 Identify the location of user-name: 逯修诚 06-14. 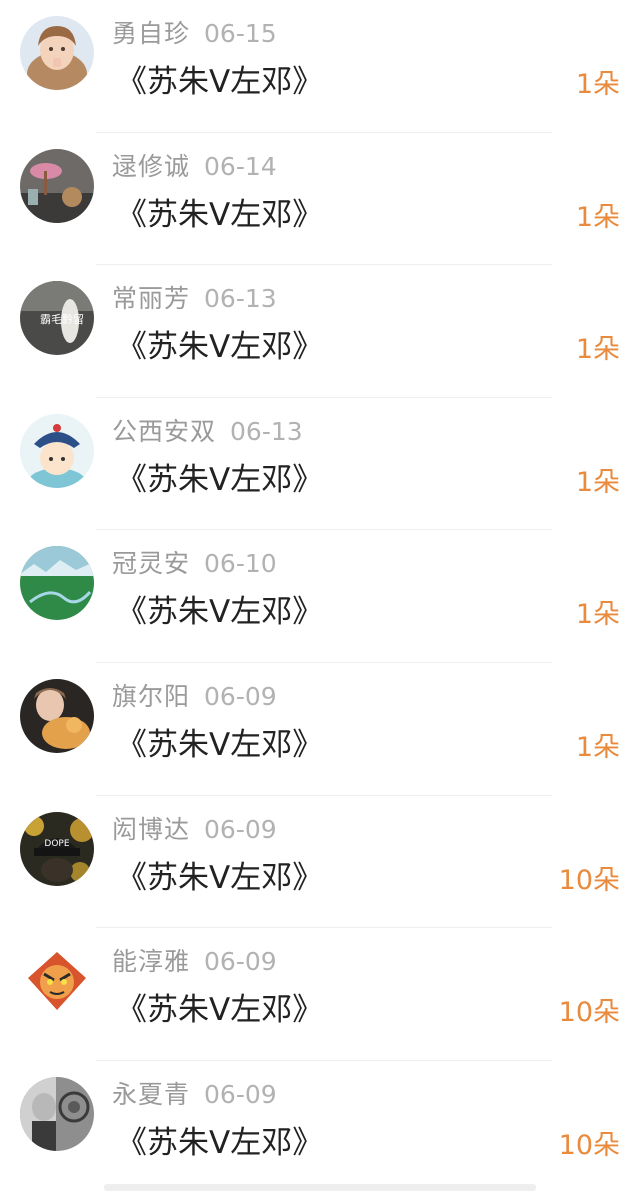
(194, 166).